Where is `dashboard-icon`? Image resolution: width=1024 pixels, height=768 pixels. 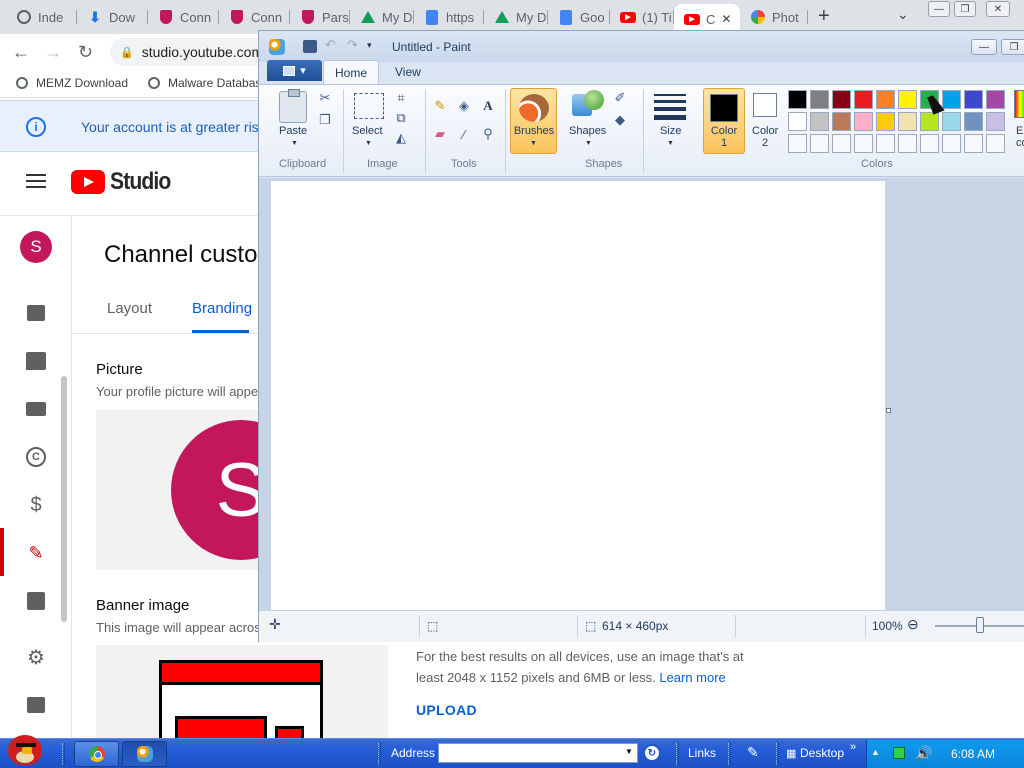 dashboard-icon is located at coordinates (36, 313).